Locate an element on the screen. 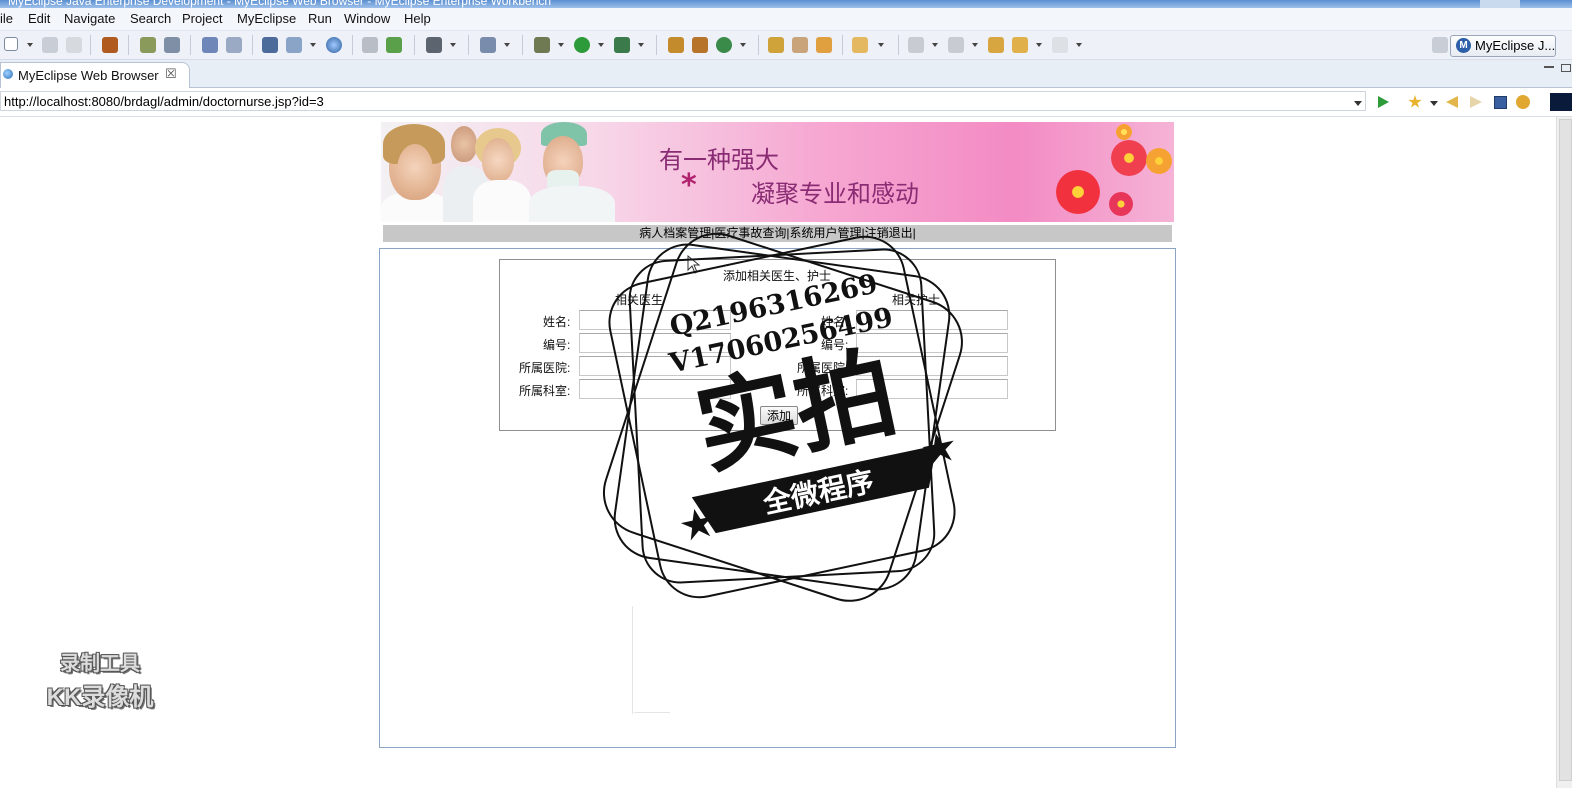 The height and width of the screenshot is (788, 1572). nav-logout: 注销退出 is located at coordinates (889, 233).